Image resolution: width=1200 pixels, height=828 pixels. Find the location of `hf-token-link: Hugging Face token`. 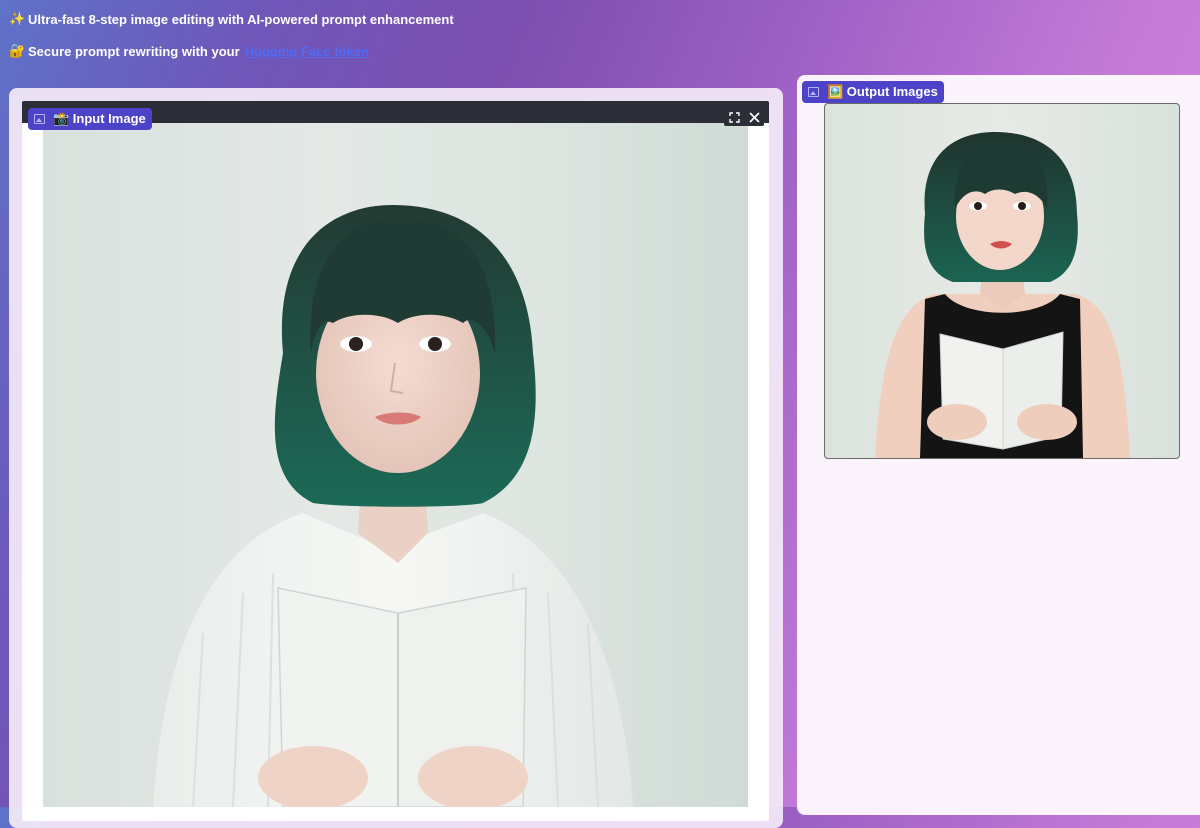

hf-token-link: Hugging Face token is located at coordinates (307, 51).